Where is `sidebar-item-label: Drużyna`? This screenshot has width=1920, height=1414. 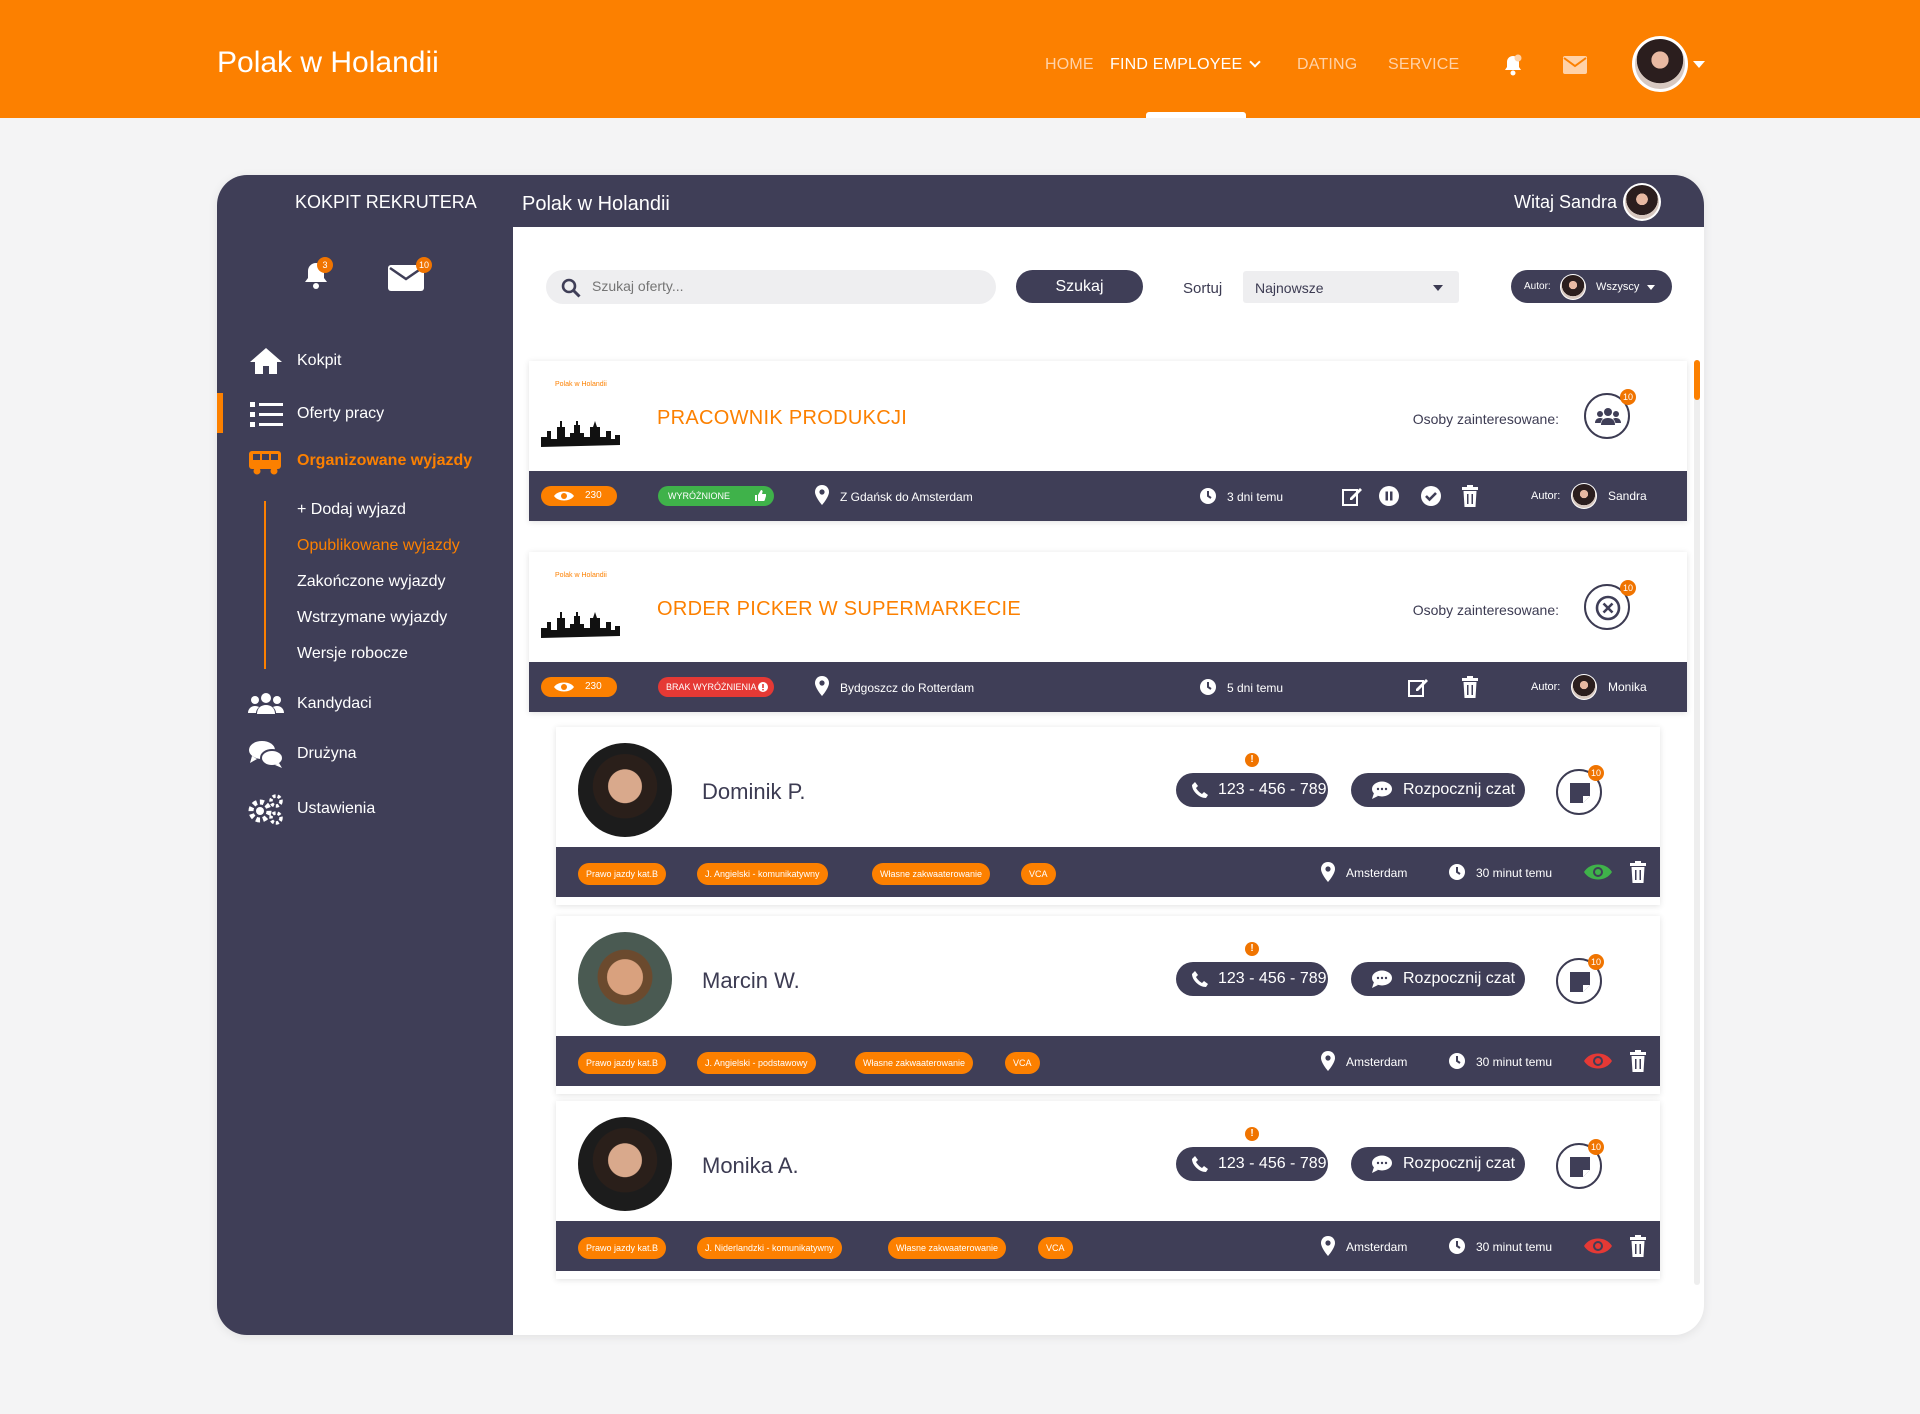 sidebar-item-label: Drużyna is located at coordinates (327, 753).